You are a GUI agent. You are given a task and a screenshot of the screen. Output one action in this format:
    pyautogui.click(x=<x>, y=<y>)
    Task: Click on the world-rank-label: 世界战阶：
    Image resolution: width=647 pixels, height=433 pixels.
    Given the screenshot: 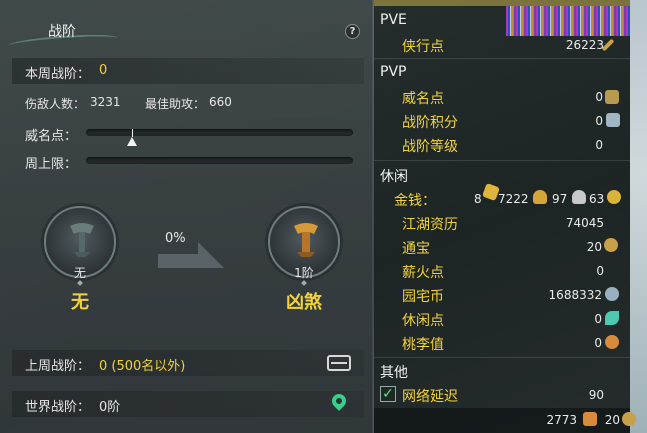 What is the action you would take?
    pyautogui.click(x=58, y=407)
    